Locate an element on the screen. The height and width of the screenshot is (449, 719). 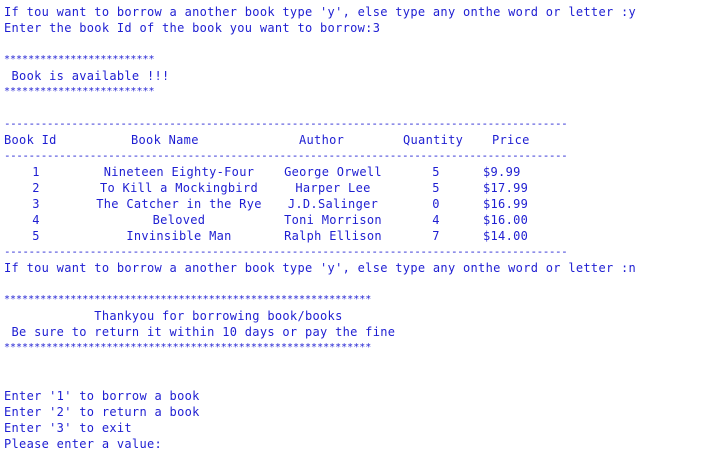
cell-book-name: Nineteen Eighty-Four is located at coordinates (179, 172).